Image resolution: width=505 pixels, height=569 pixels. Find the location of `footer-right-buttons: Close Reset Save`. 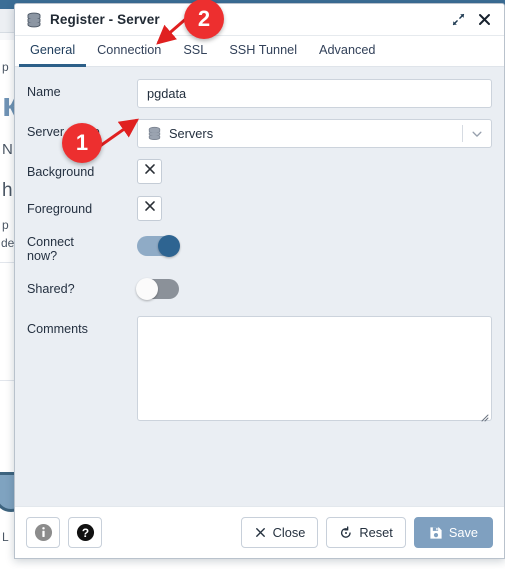

footer-right-buttons: Close Reset Save is located at coordinates (366, 532).